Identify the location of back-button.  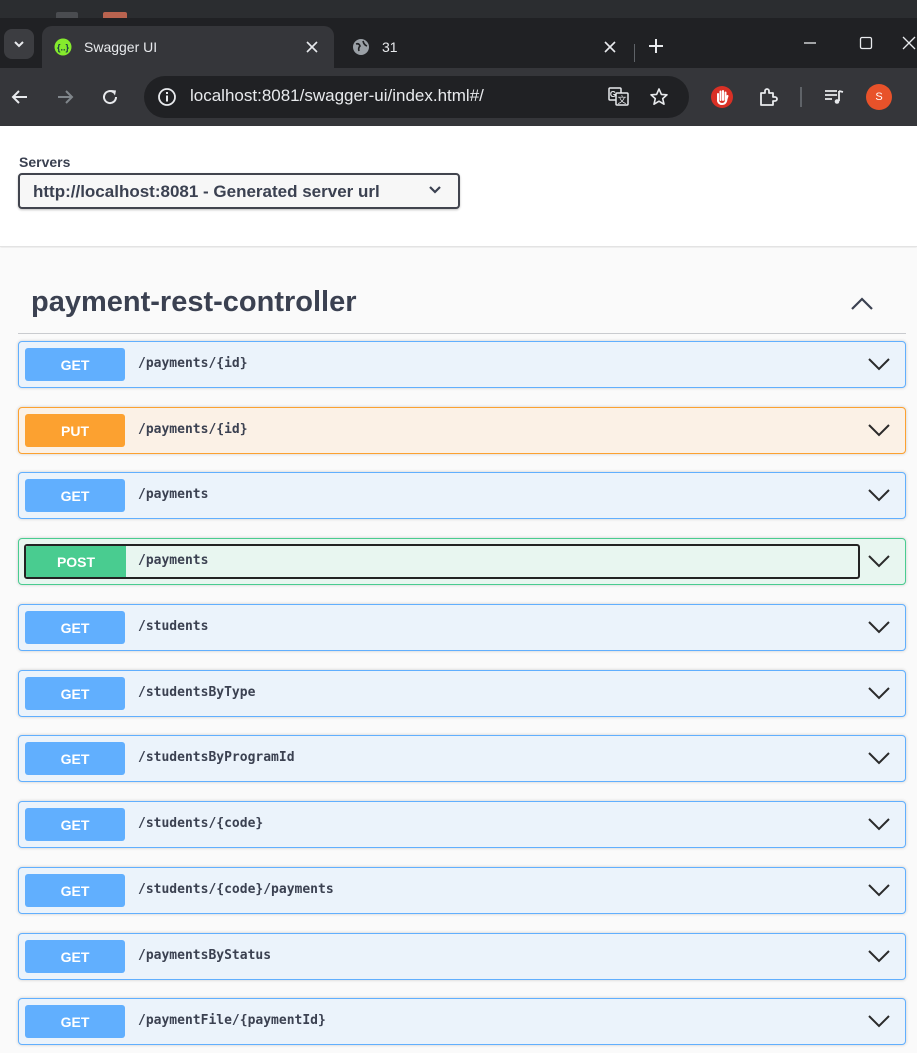
(20, 97).